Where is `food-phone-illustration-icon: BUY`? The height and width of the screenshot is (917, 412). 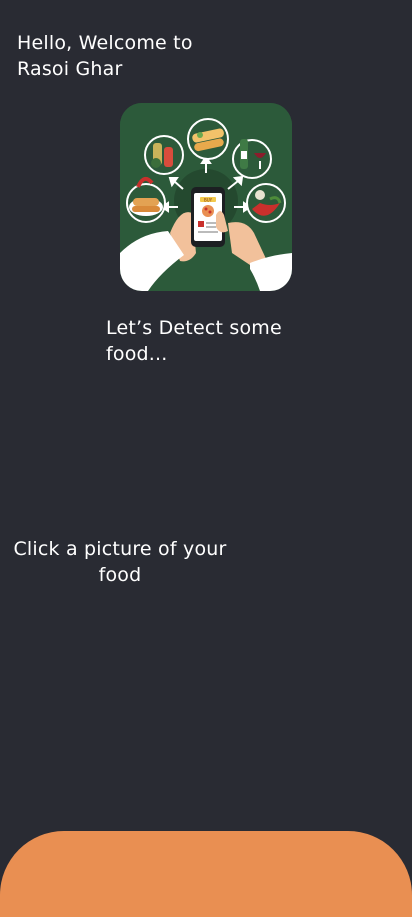
food-phone-illustration-icon: BUY is located at coordinates (206, 197).